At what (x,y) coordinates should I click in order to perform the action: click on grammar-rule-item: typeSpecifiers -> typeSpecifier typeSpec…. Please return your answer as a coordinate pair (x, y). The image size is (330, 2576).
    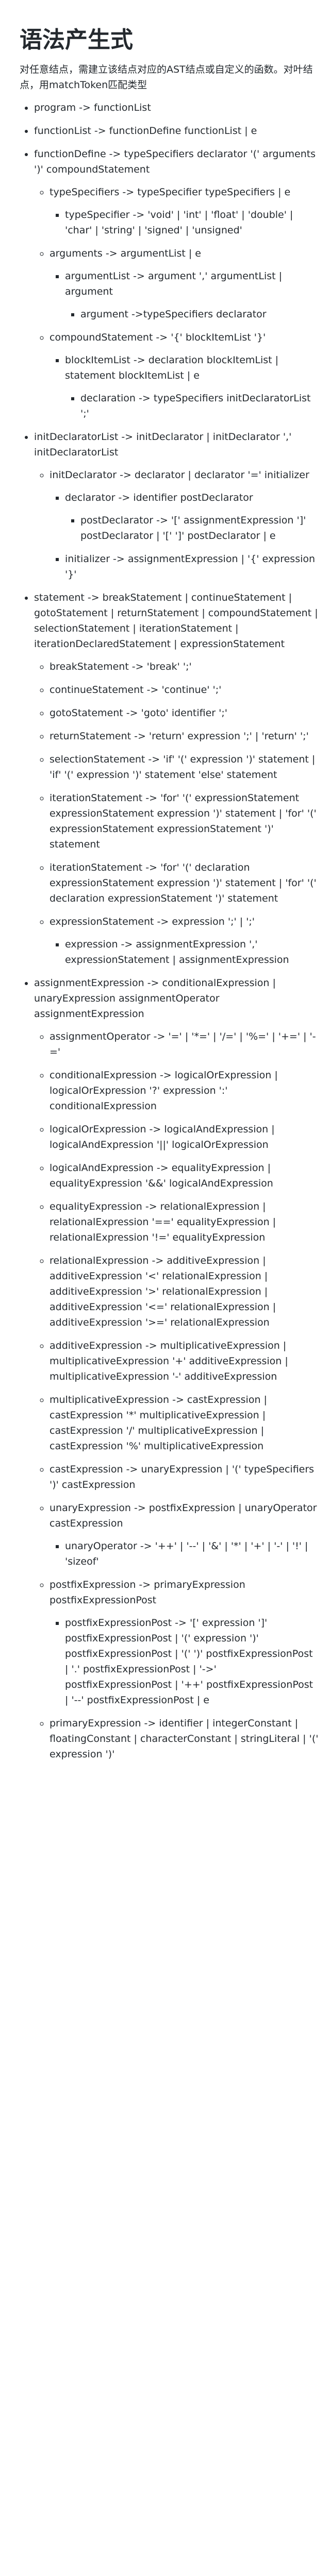
    Looking at the image, I should click on (184, 211).